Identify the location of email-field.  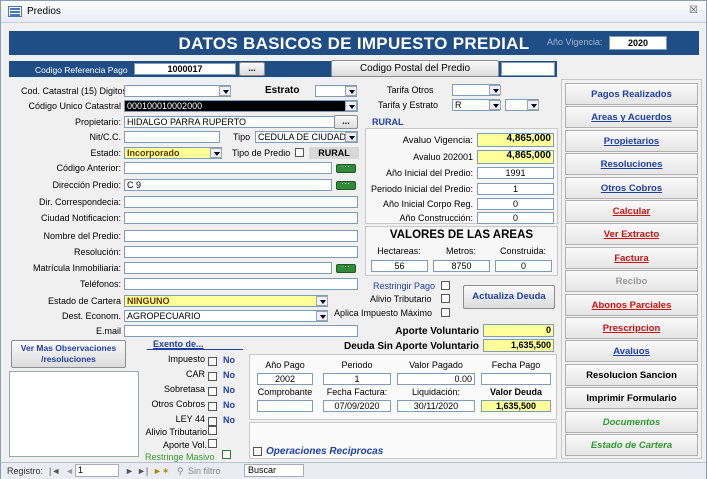
(241, 331).